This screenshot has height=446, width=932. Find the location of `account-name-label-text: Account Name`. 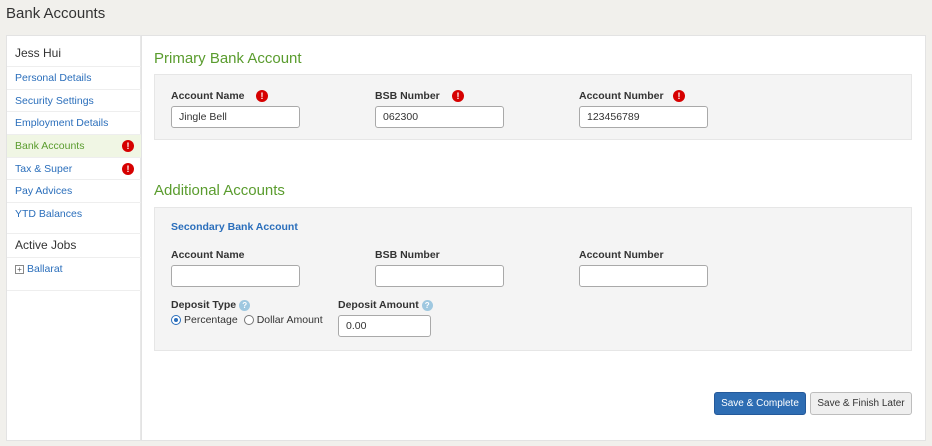

account-name-label-text: Account Name is located at coordinates (208, 96).